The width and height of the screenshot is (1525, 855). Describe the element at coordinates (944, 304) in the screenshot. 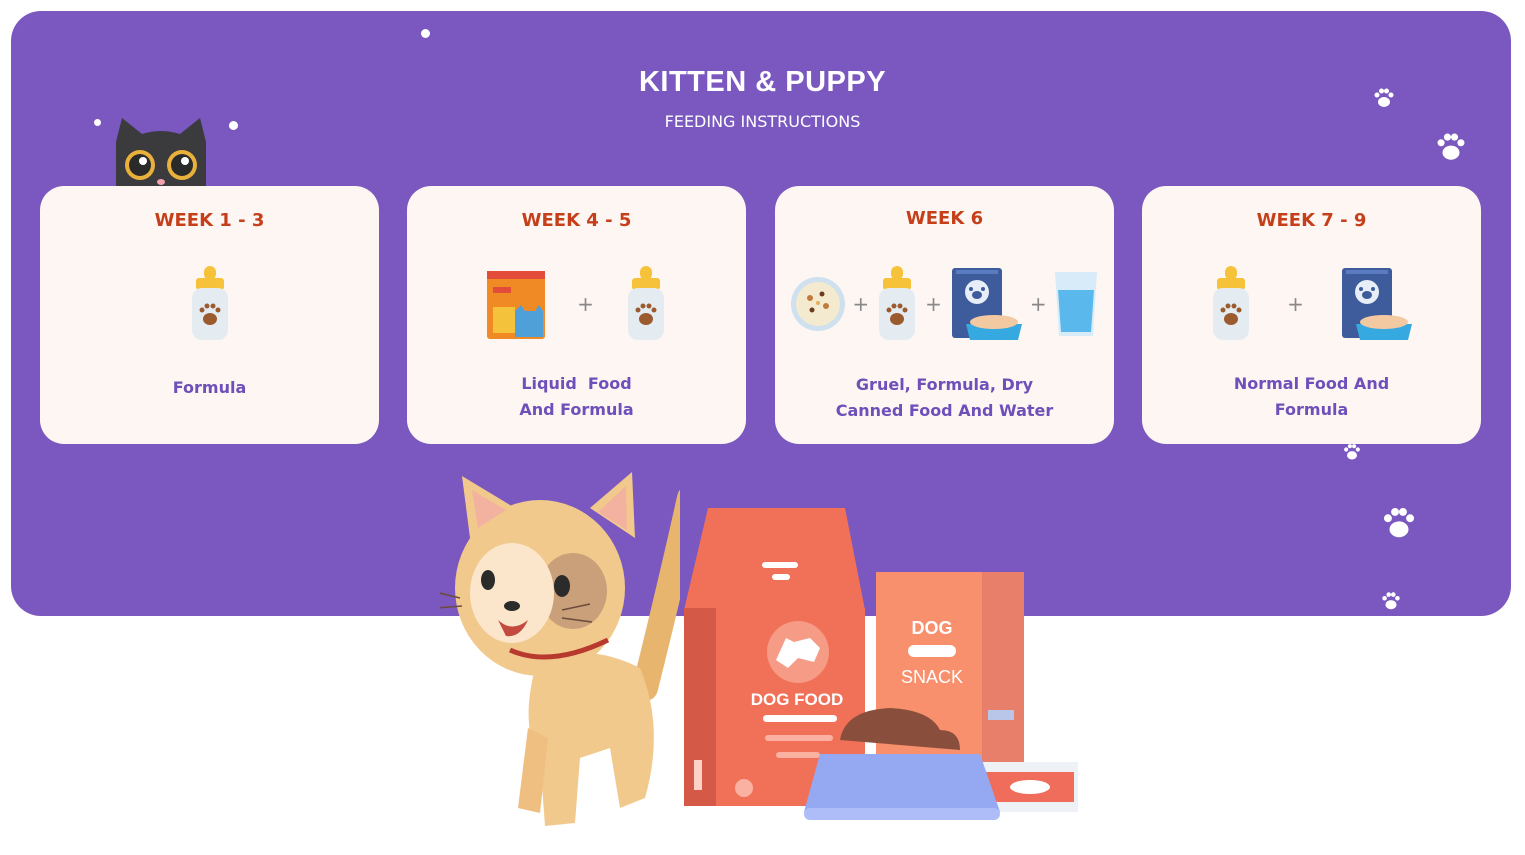

I see `card-icons: + + +` at that location.